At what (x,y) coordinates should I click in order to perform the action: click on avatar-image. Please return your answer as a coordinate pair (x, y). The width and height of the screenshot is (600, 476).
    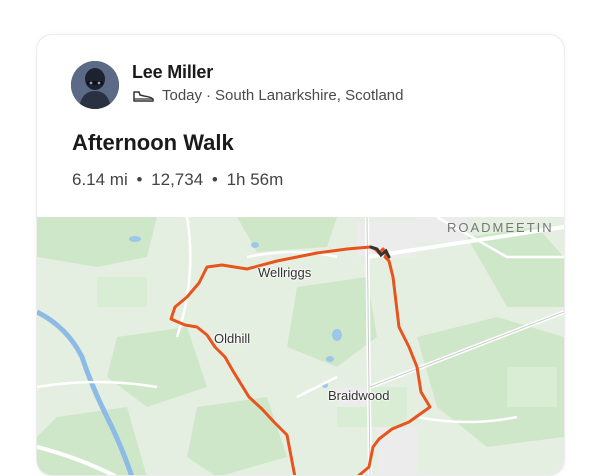
    Looking at the image, I should click on (95, 85).